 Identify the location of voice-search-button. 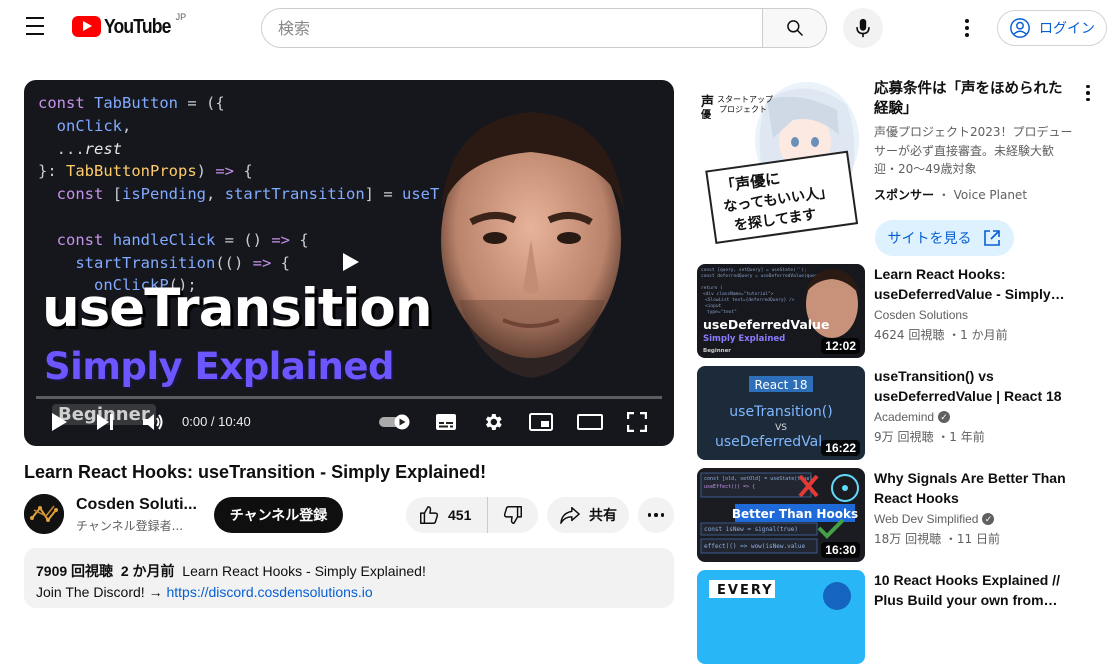
(863, 28).